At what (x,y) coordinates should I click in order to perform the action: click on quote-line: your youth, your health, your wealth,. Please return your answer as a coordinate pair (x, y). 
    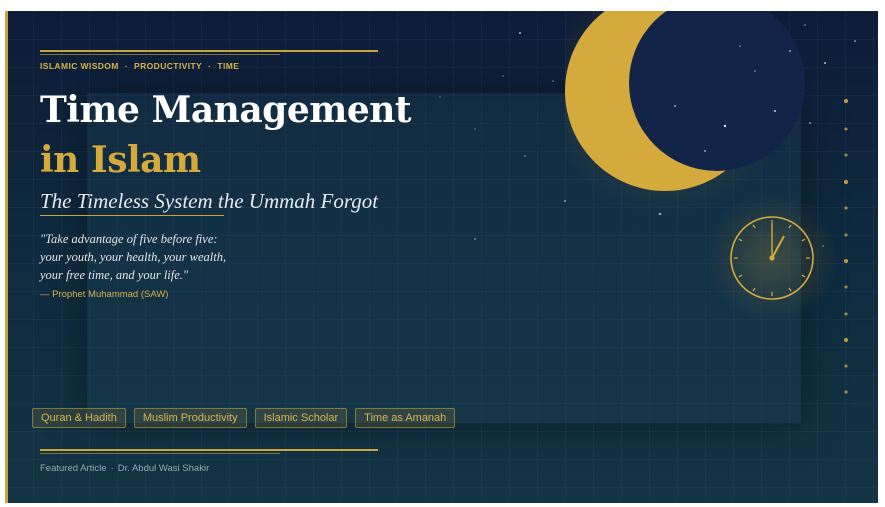
    Looking at the image, I should click on (133, 257).